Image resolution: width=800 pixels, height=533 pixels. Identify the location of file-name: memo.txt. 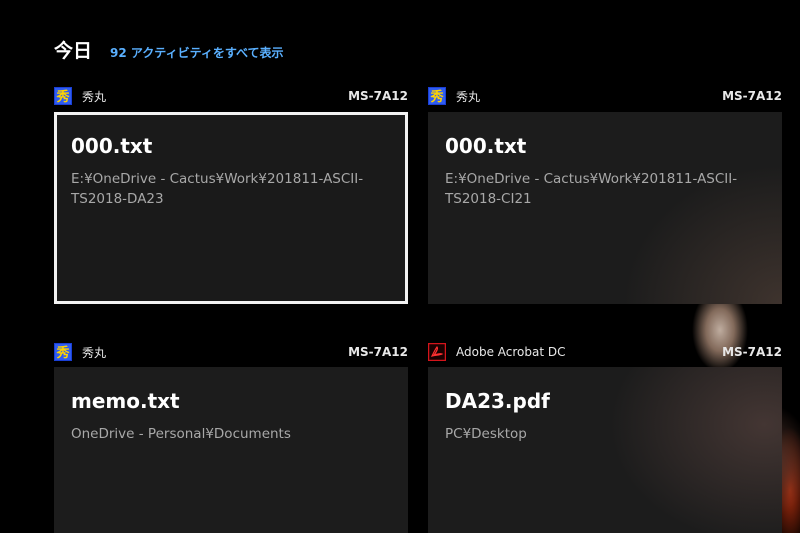
(125, 401).